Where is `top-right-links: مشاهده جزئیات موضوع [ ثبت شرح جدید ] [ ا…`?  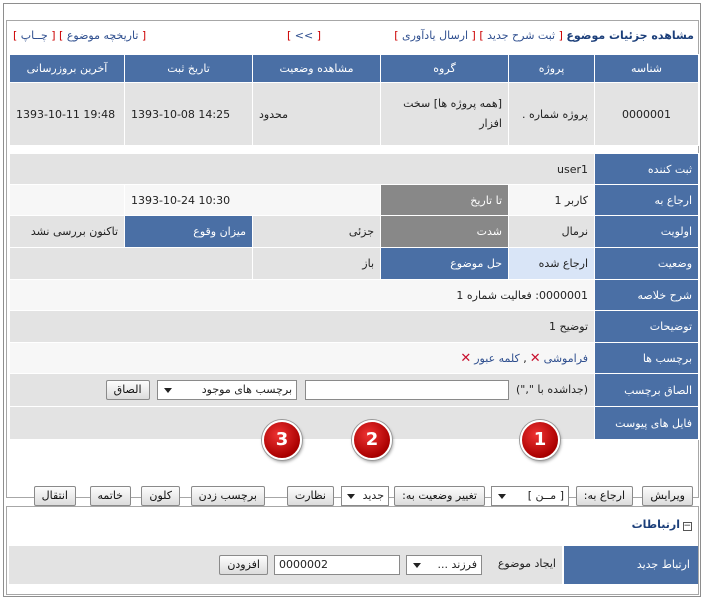
top-right-links: مشاهده جزئیات موضوع [ ثبت شرح جدید ] [ ا… is located at coordinates (544, 35).